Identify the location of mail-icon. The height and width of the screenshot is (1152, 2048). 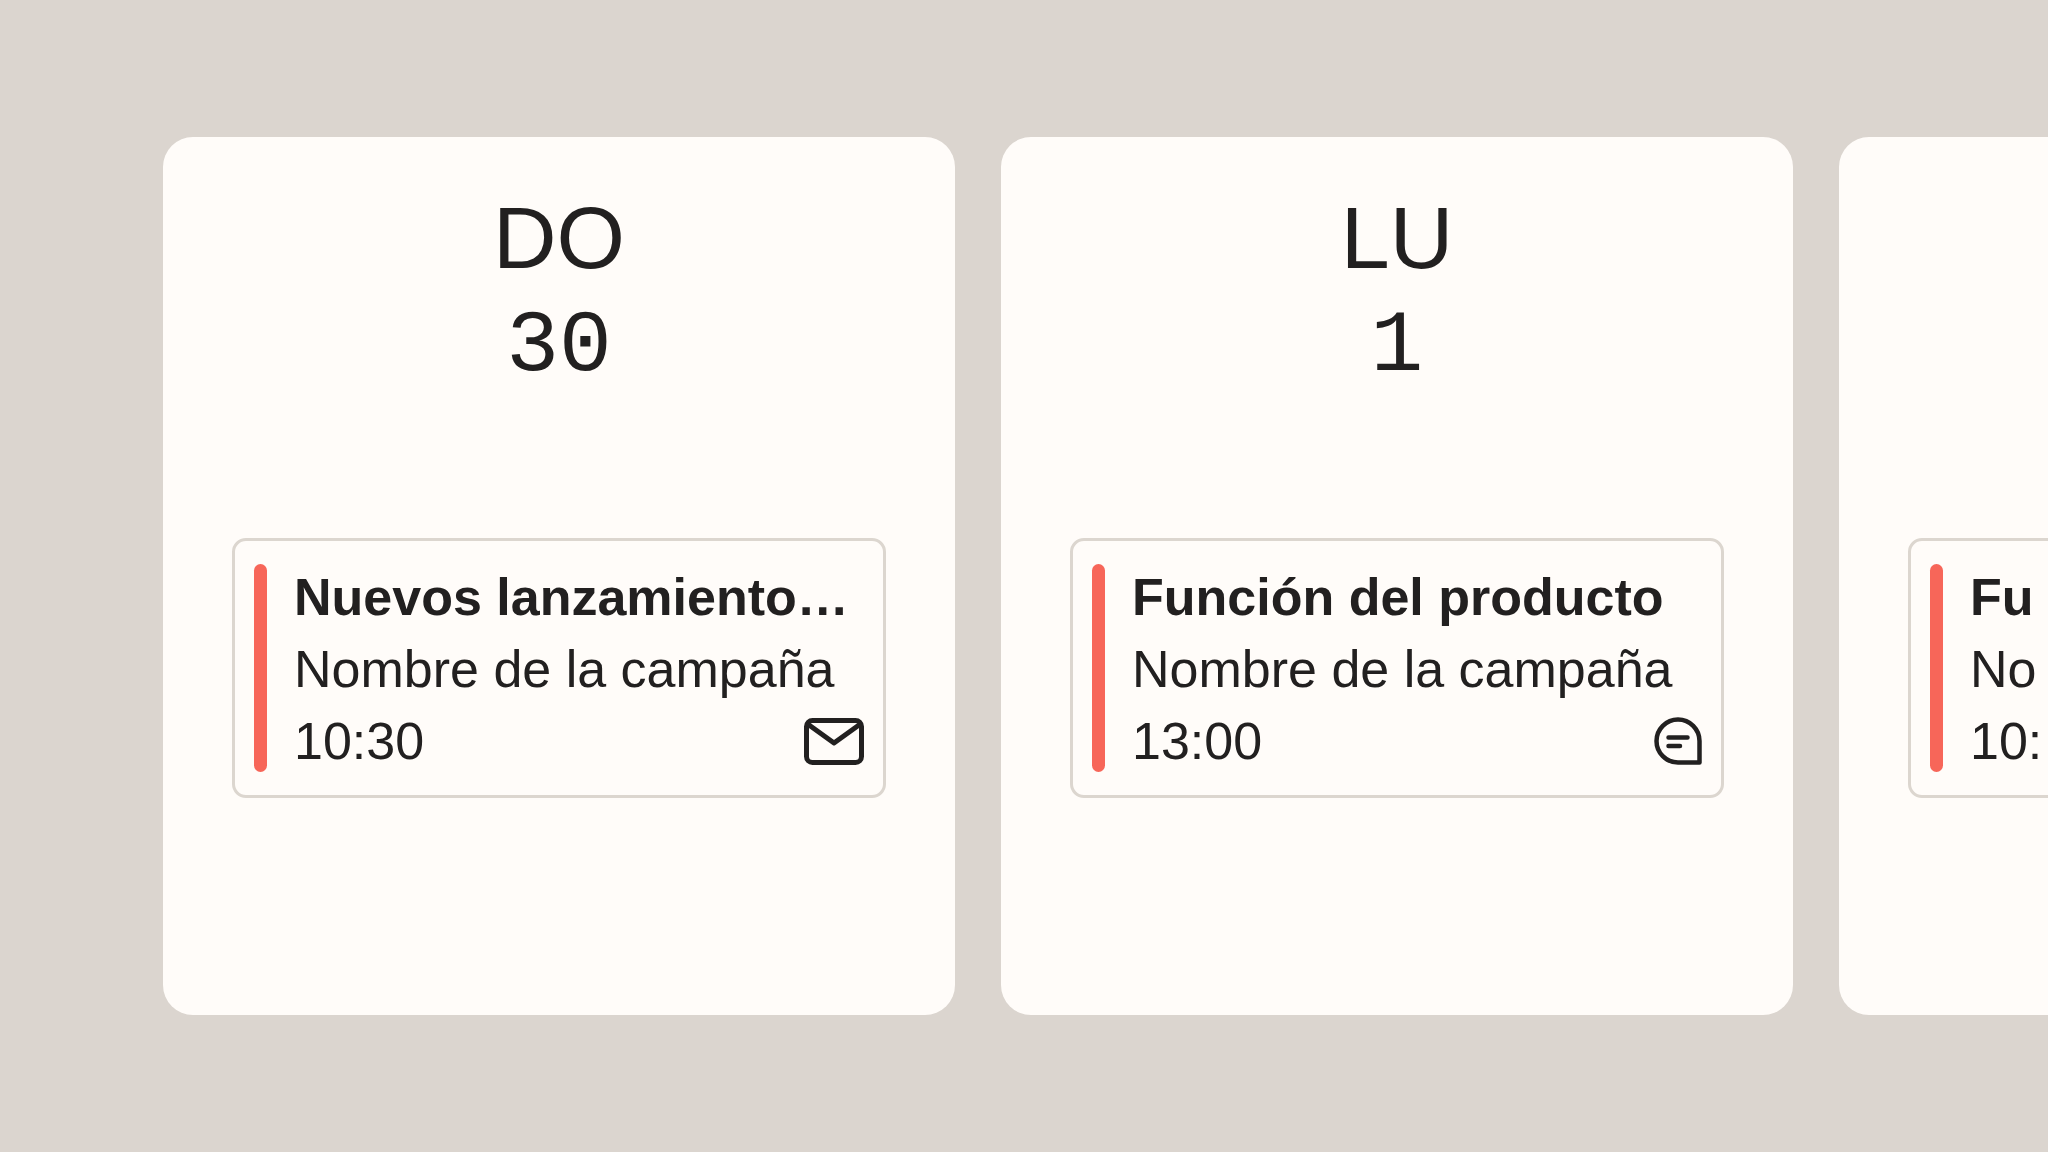
(834, 741).